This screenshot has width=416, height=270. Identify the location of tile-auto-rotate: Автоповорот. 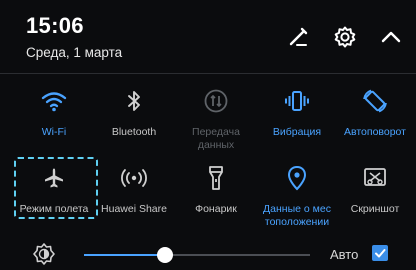
(374, 112).